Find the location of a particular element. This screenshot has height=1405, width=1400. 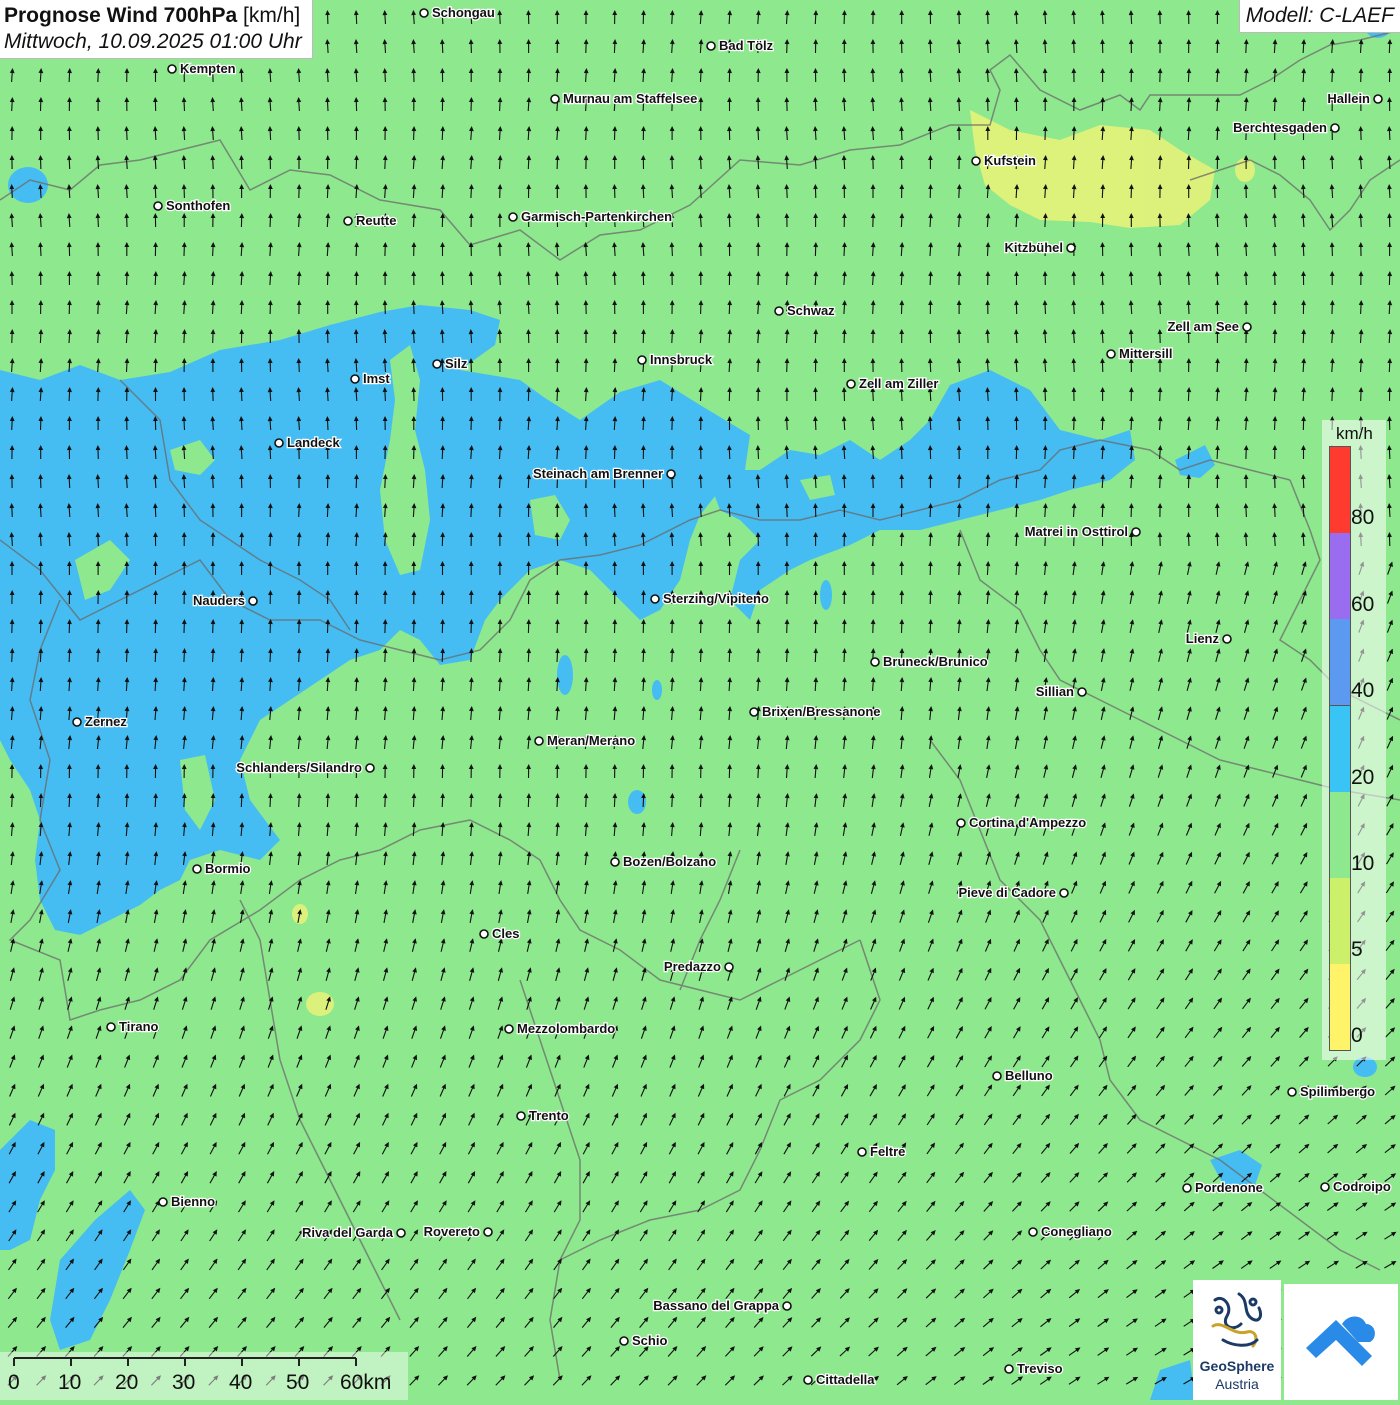

city-label: Rovereto is located at coordinates (452, 1231).